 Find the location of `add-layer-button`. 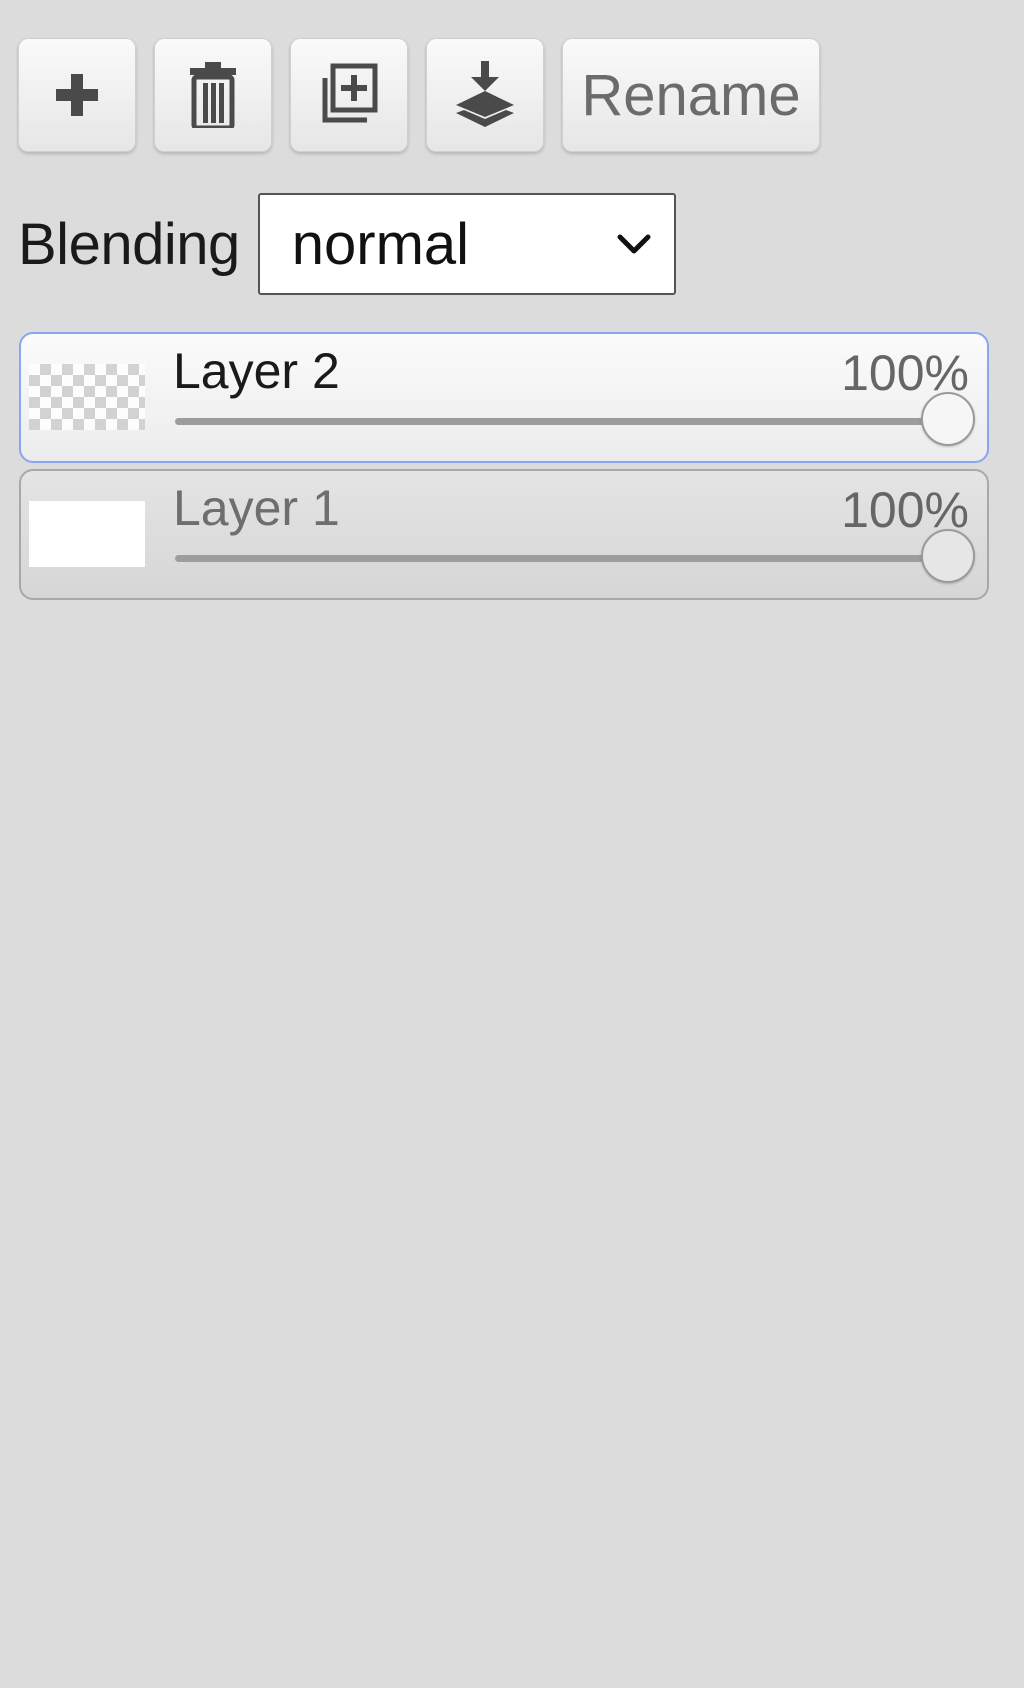

add-layer-button is located at coordinates (77, 95).